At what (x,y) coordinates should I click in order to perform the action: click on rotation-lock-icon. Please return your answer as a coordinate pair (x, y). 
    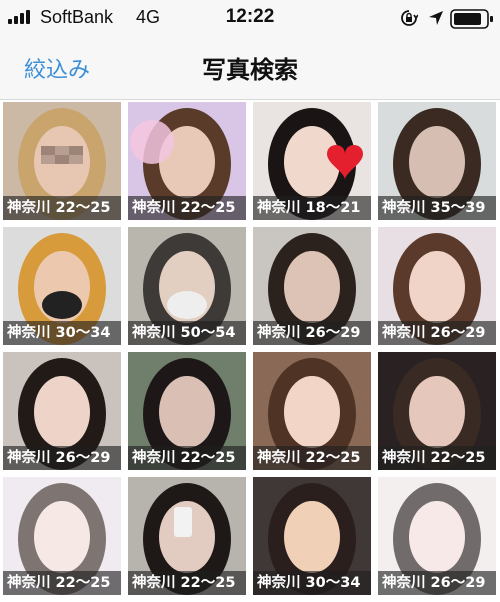
    Looking at the image, I should click on (409, 18).